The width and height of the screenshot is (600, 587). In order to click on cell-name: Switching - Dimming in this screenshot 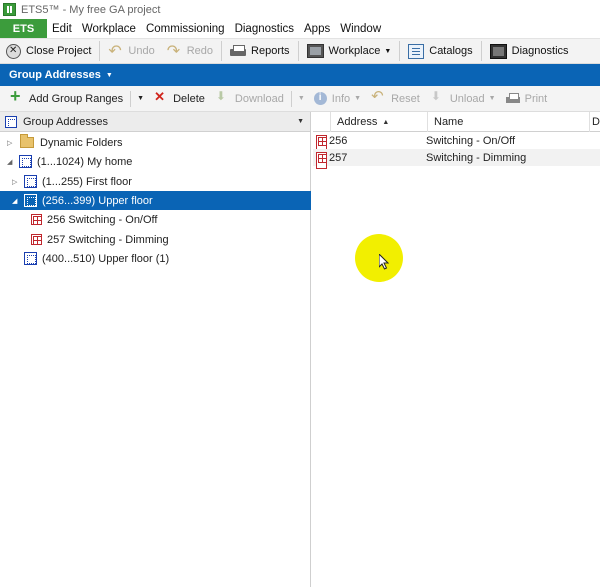, I will do `click(476, 157)`.